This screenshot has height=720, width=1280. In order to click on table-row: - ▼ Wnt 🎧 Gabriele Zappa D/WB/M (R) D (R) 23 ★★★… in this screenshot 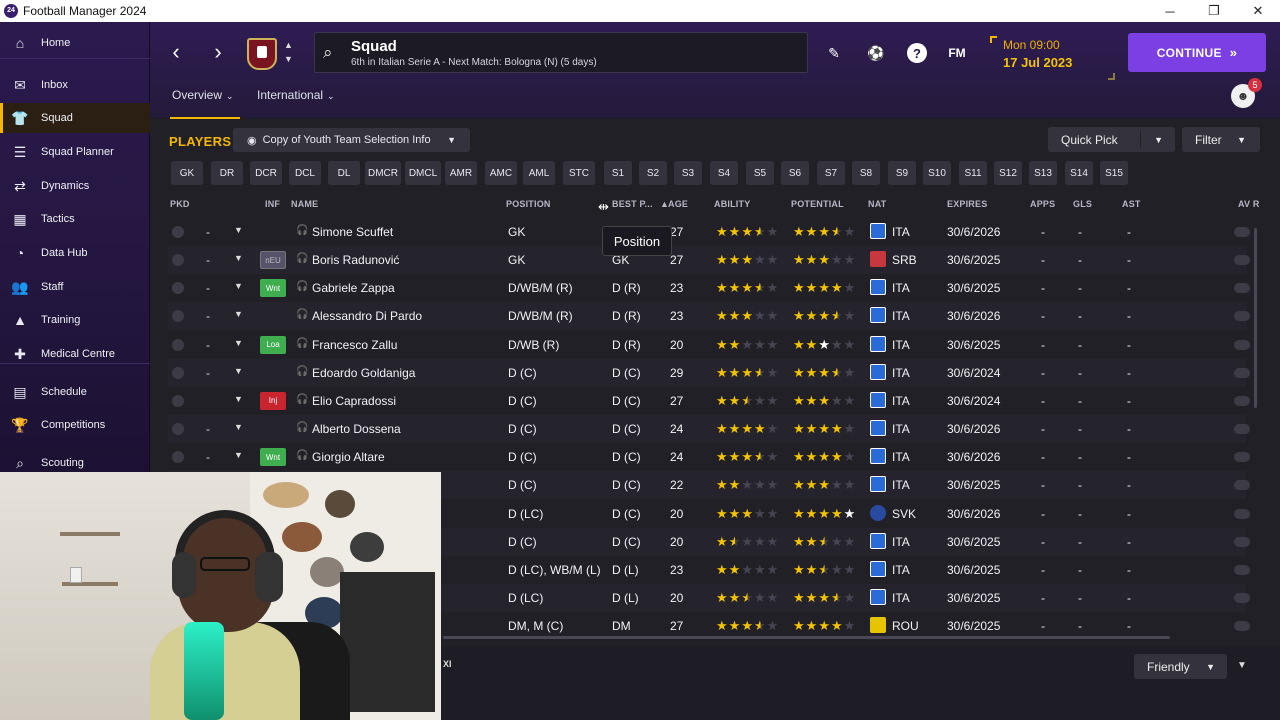, I will do `click(709, 288)`.